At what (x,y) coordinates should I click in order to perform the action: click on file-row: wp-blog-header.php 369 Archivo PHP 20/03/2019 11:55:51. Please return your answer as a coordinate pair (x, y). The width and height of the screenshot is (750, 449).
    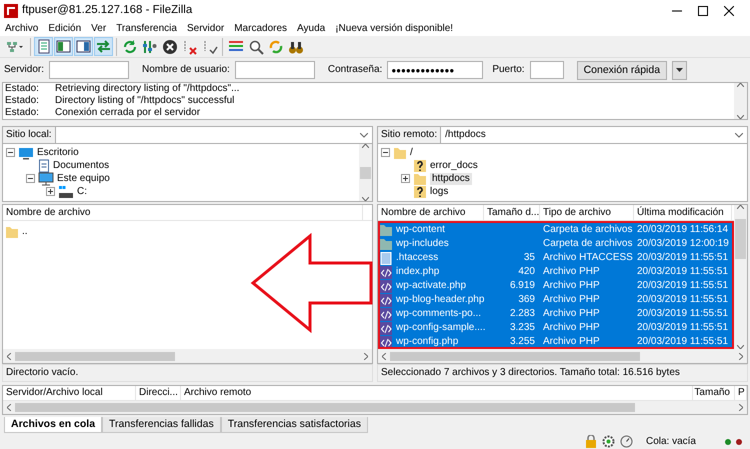
    Looking at the image, I should click on (556, 300).